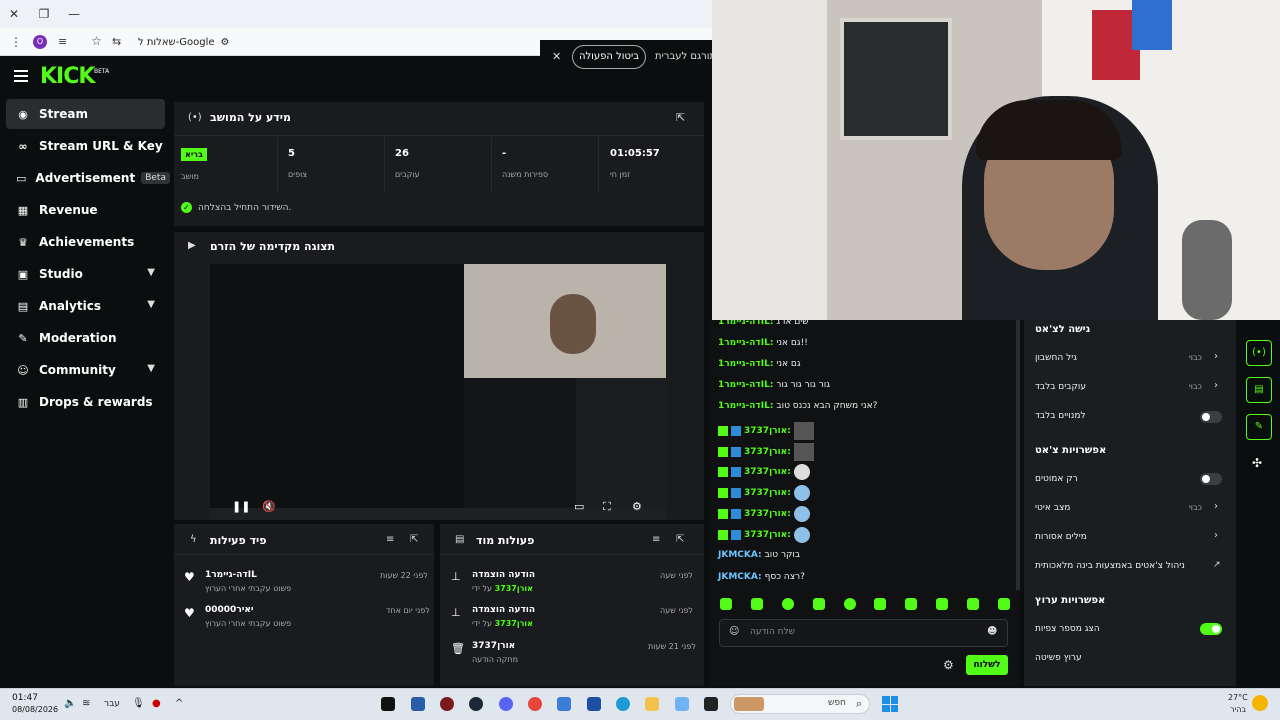  Describe the element at coordinates (85, 370) in the screenshot. I see `sidebar-item-community: ☺ Community ▼` at that location.